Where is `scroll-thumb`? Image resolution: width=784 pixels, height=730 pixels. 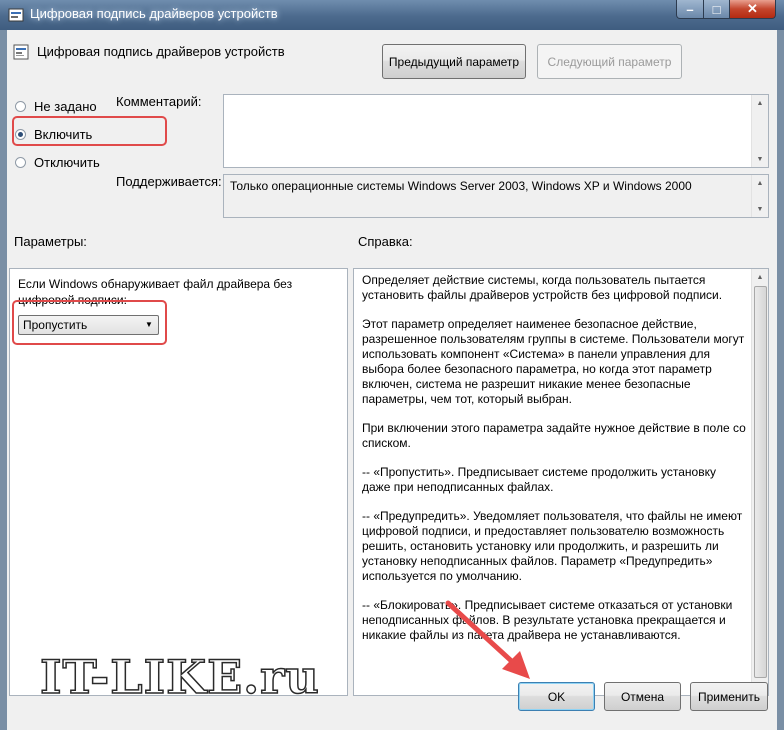 scroll-thumb is located at coordinates (760, 482).